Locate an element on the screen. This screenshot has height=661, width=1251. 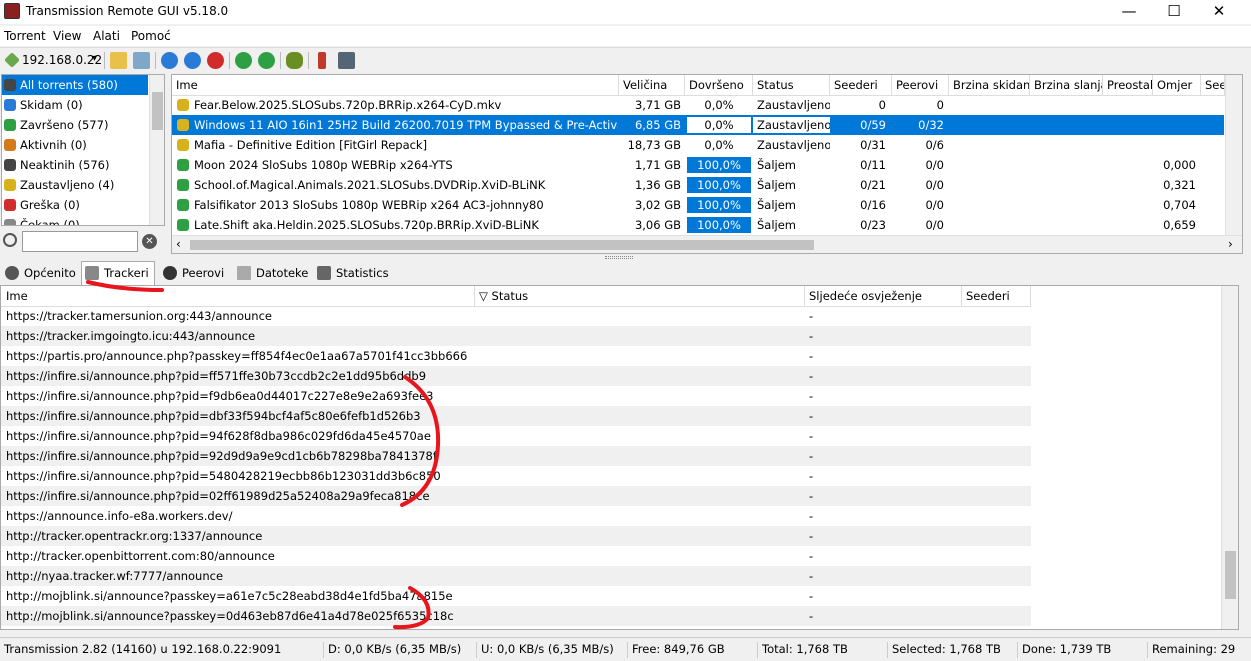
torrent-vertical-scrollbar is located at coordinates (1233, 155).